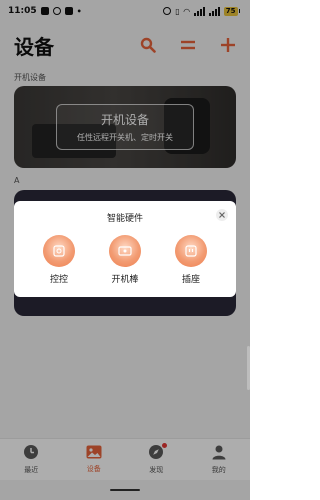 The width and height of the screenshot is (320, 500). I want to click on option-remote-control: 控控, so click(59, 260).